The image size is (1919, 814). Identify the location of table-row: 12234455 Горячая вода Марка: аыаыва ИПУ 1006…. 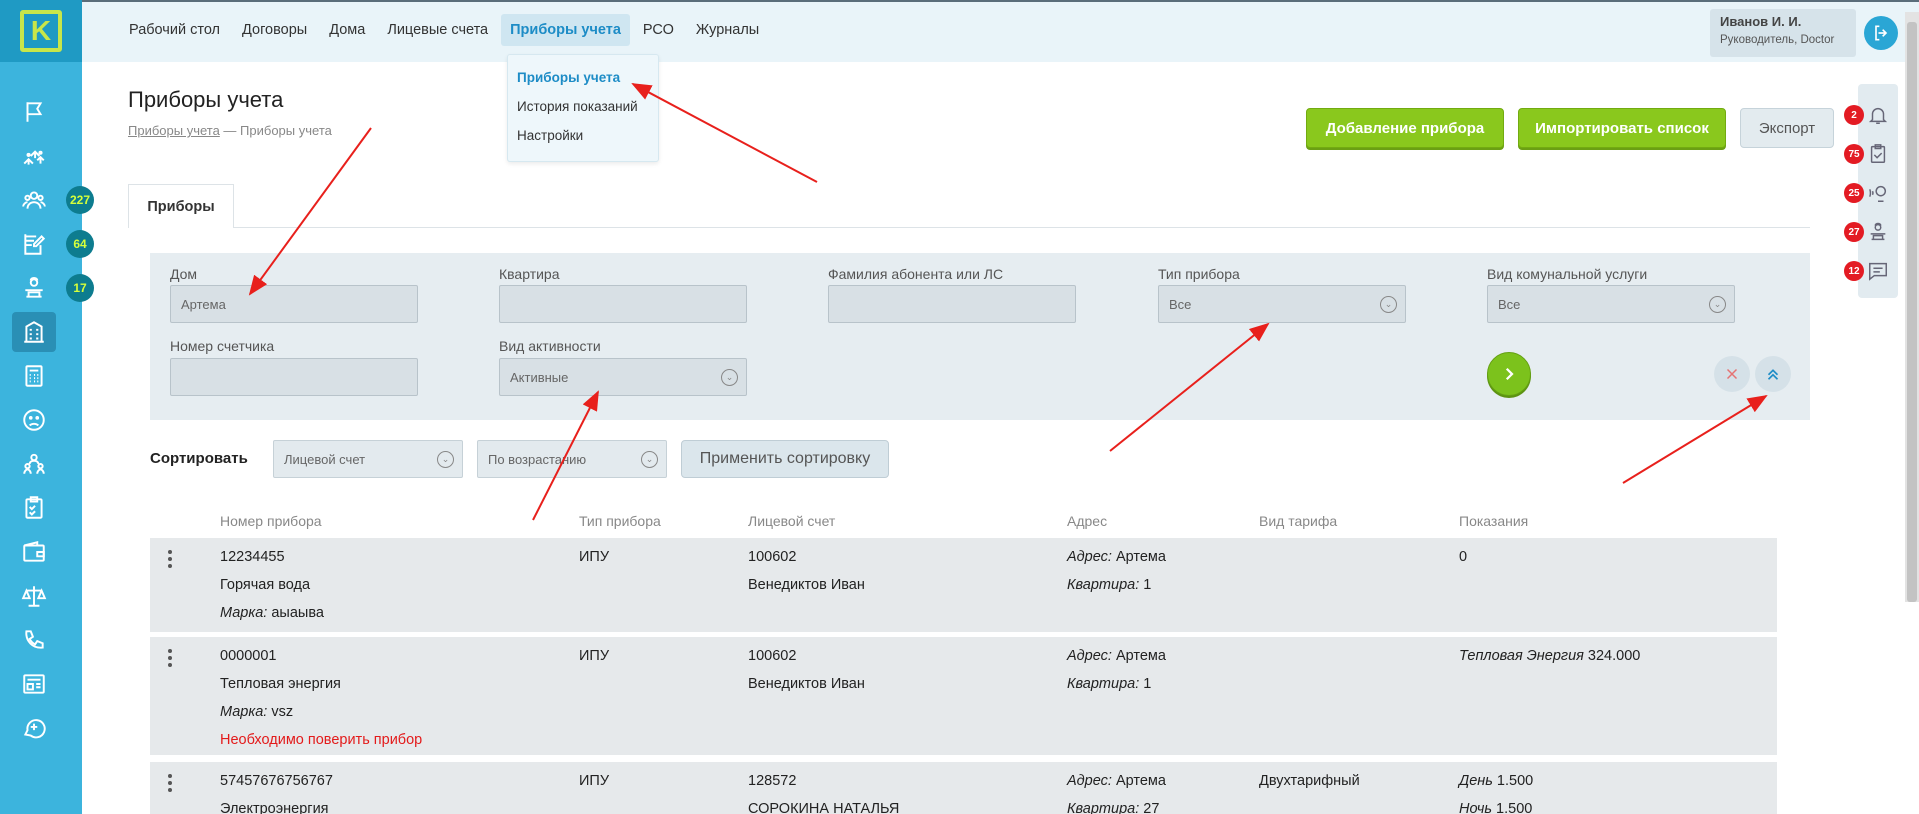
(963, 585).